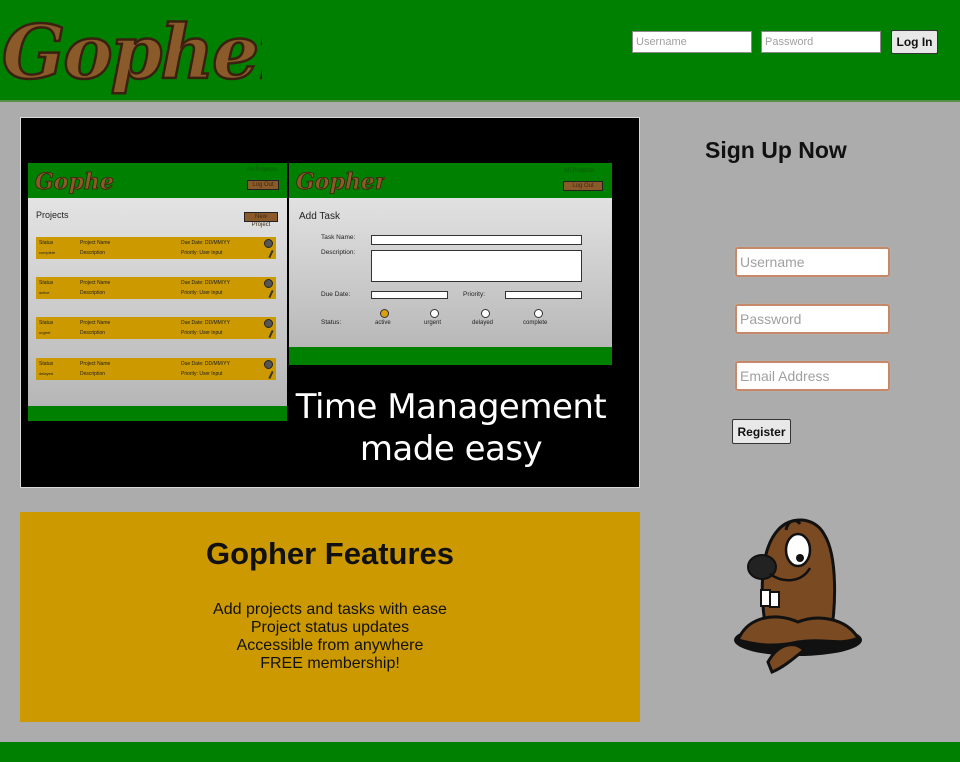 This screenshot has width=960, height=762. I want to click on features-list-item: Add projects and tasks with ease, so click(330, 609).